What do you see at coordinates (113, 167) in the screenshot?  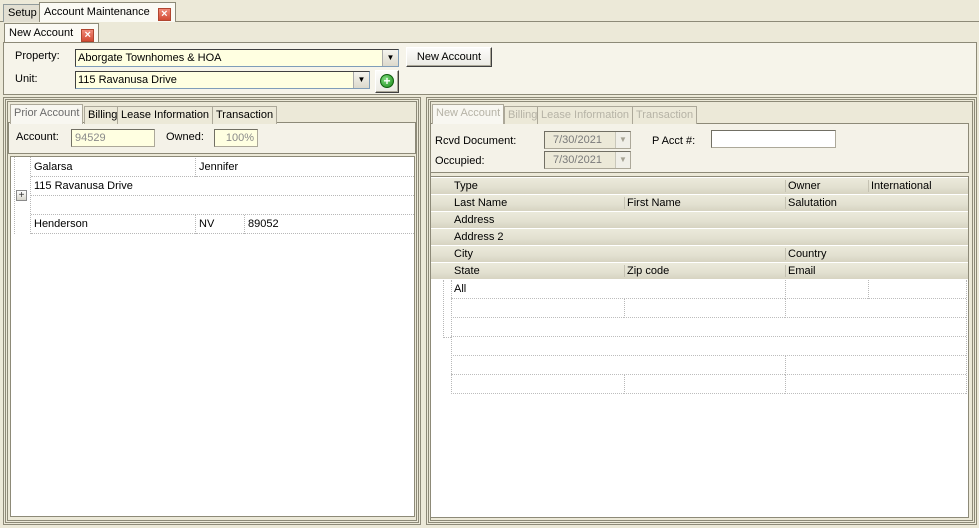 I see `last-name-cell: Galarsa` at bounding box center [113, 167].